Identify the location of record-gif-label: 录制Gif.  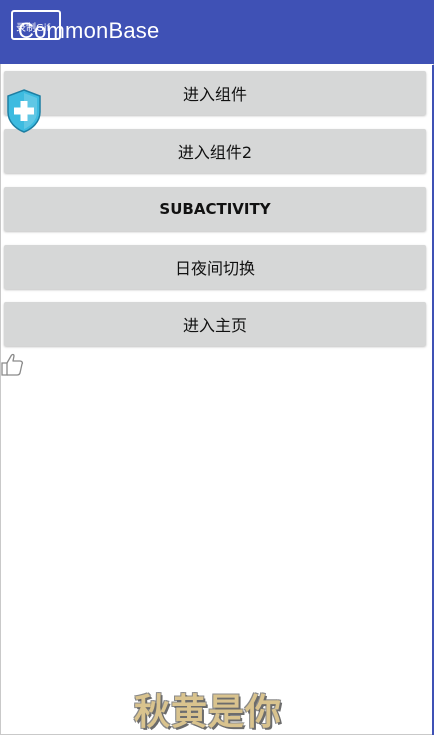
(33, 28).